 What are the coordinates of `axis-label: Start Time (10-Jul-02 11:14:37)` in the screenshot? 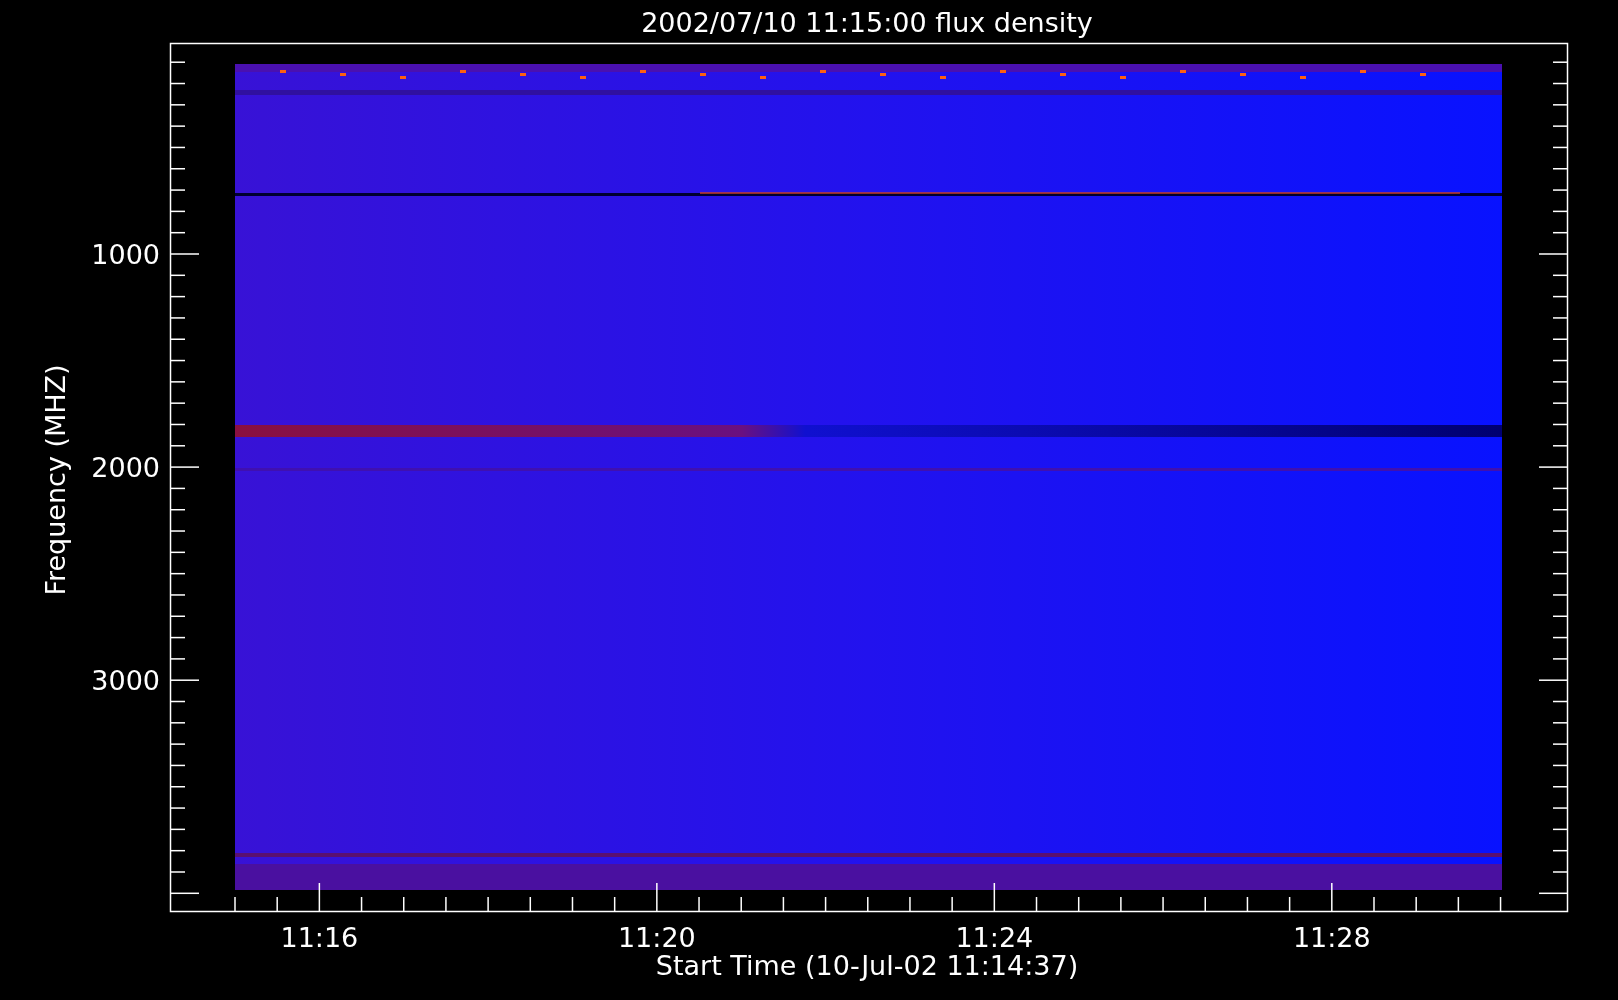 It's located at (867, 965).